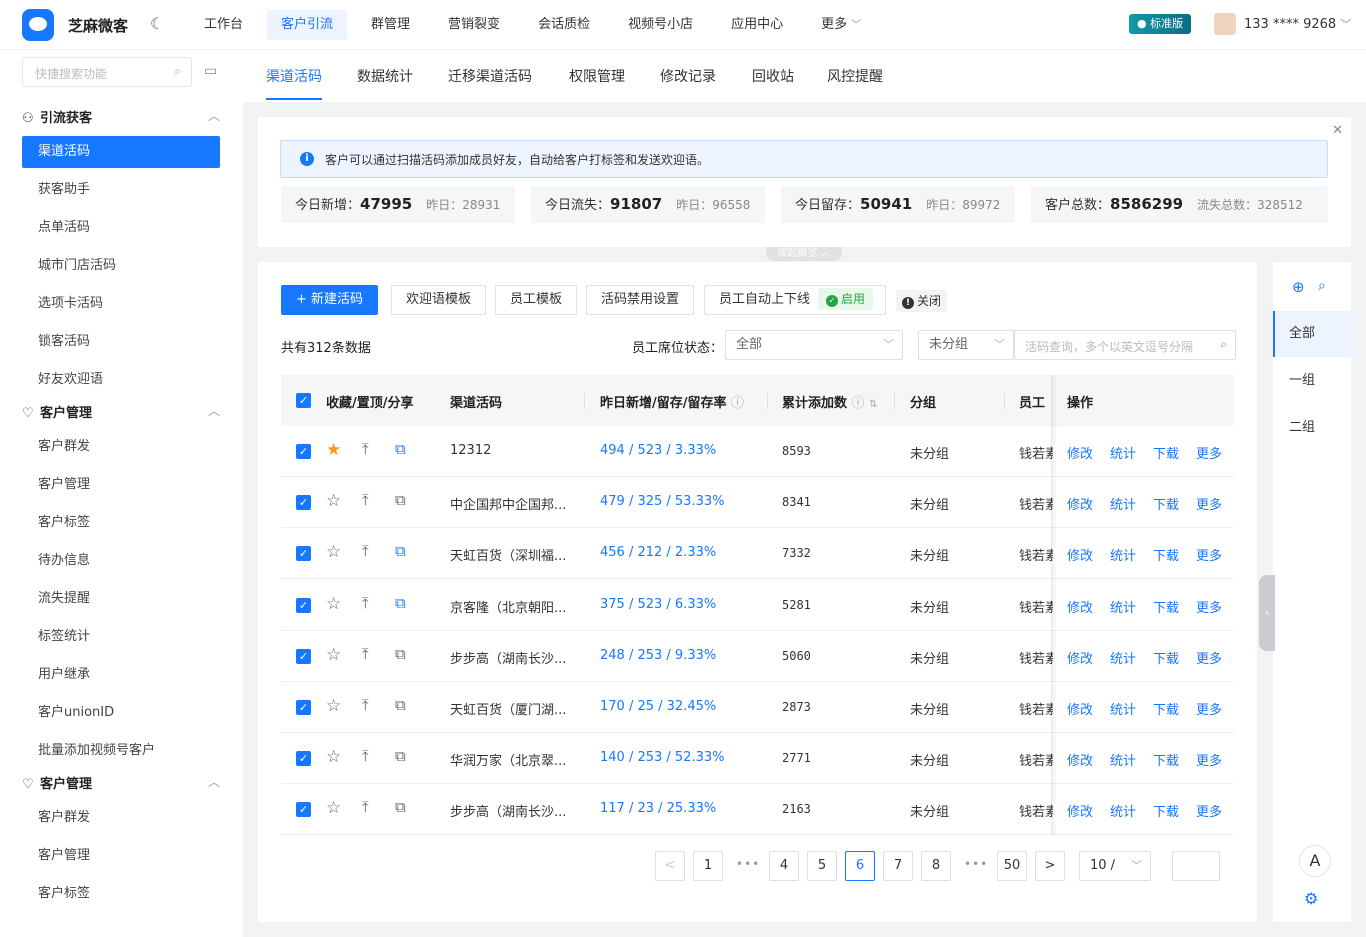 This screenshot has height=937, width=1366. What do you see at coordinates (1312, 334) in the screenshot?
I see `group-filter-item: 全部` at bounding box center [1312, 334].